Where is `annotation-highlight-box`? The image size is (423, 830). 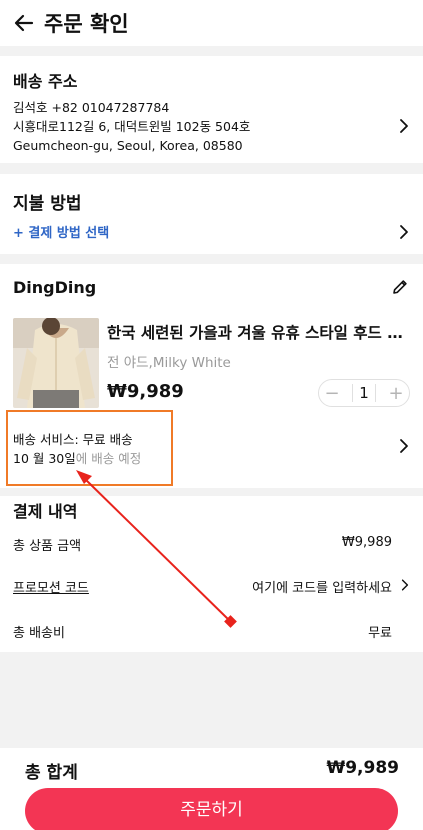
annotation-highlight-box is located at coordinates (89, 448).